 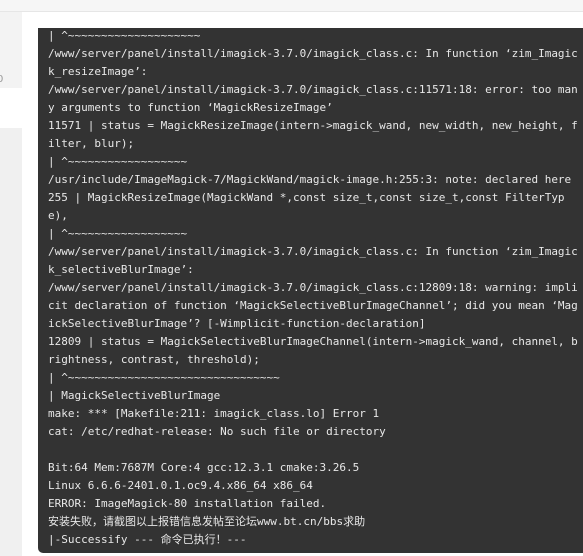 What do you see at coordinates (124, 35) in the screenshot?
I see `terminal-line: | ^~~~~~~~~~~~~~~~~~~~~` at bounding box center [124, 35].